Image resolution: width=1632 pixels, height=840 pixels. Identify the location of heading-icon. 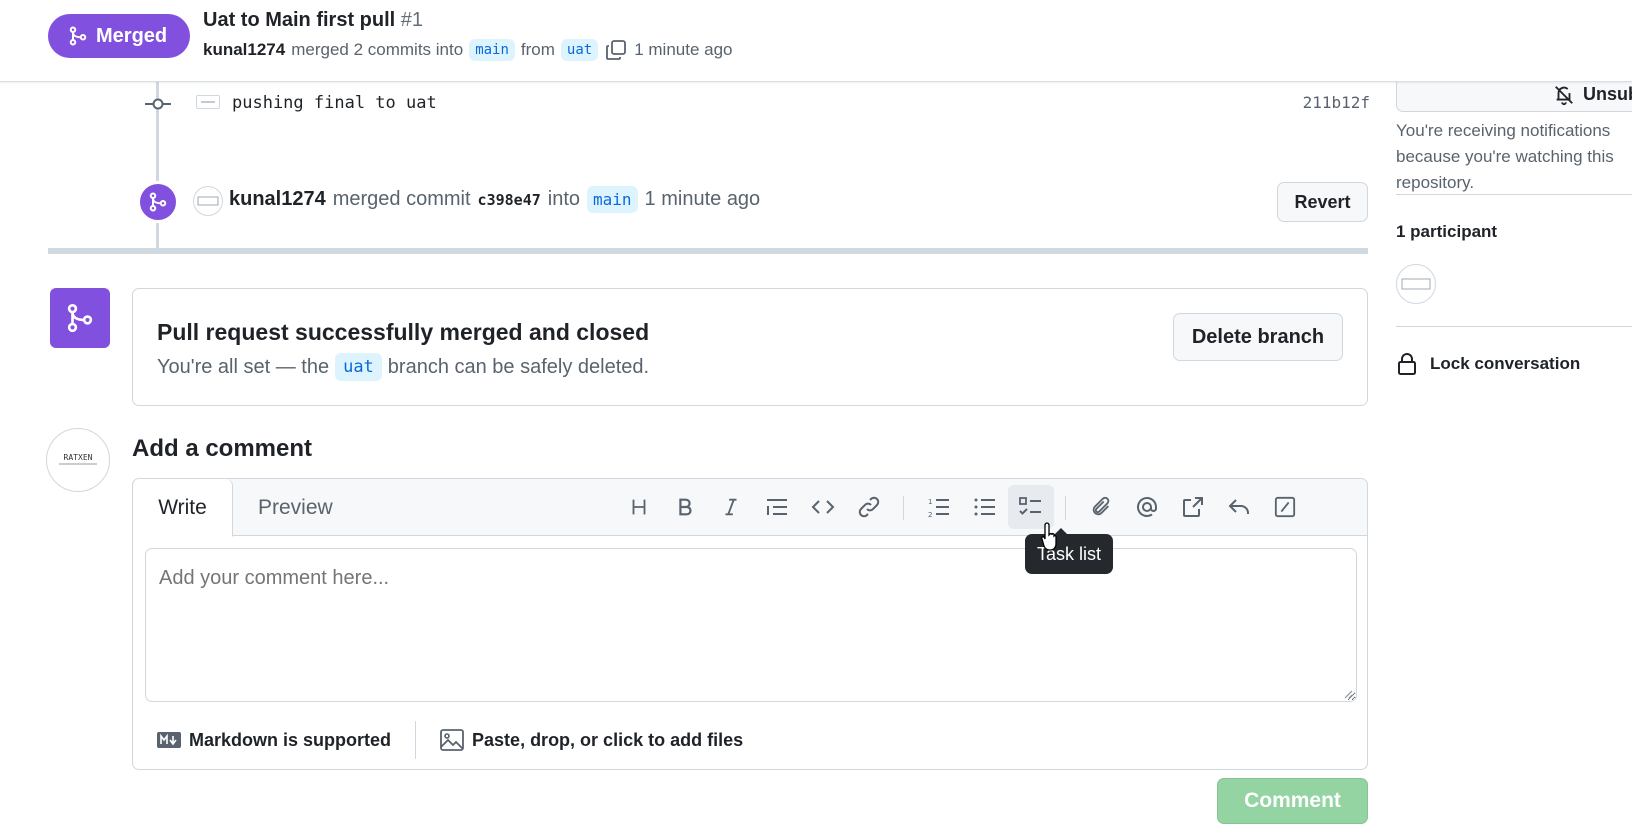
(639, 507).